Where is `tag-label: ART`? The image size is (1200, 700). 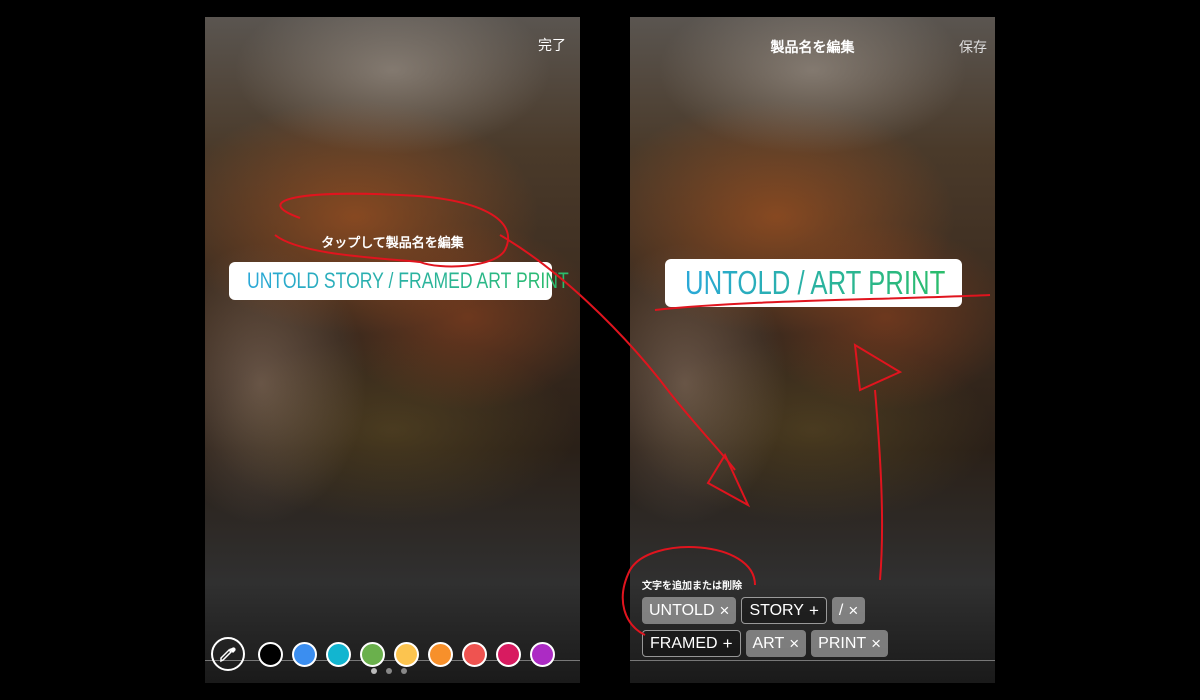
tag-label: ART is located at coordinates (768, 643).